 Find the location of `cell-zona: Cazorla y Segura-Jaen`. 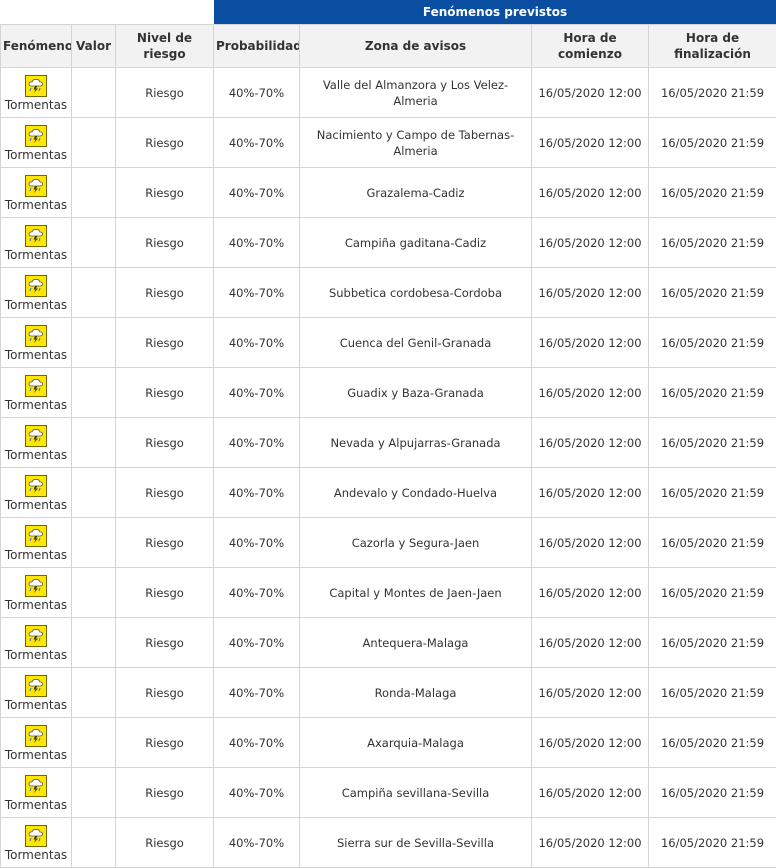

cell-zona: Cazorla y Segura-Jaen is located at coordinates (416, 543).